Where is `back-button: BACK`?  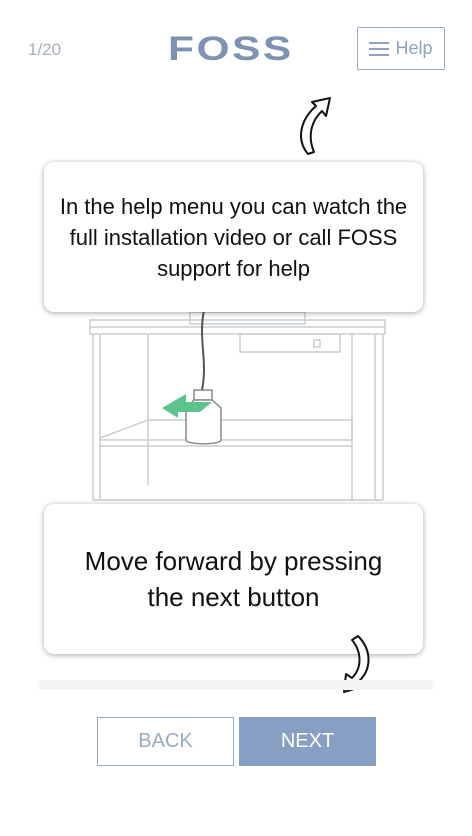 back-button: BACK is located at coordinates (165, 741).